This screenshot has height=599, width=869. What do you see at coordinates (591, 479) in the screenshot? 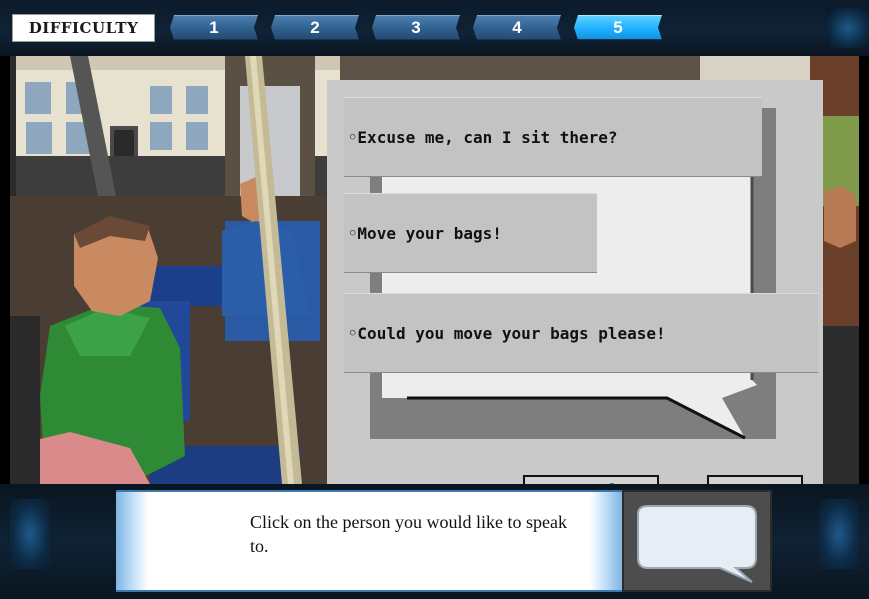
I see `cancel-button: Cancel` at bounding box center [591, 479].